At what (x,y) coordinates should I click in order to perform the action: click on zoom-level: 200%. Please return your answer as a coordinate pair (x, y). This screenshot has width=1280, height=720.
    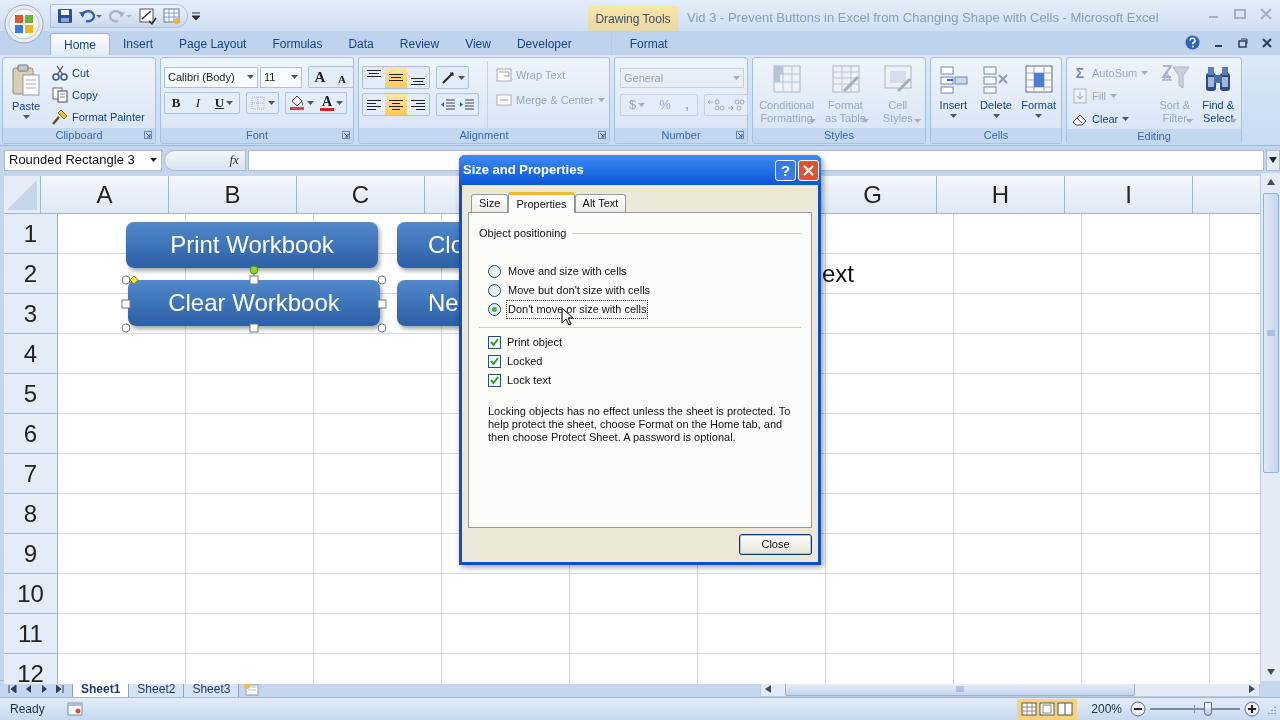
    Looking at the image, I should click on (1106, 709).